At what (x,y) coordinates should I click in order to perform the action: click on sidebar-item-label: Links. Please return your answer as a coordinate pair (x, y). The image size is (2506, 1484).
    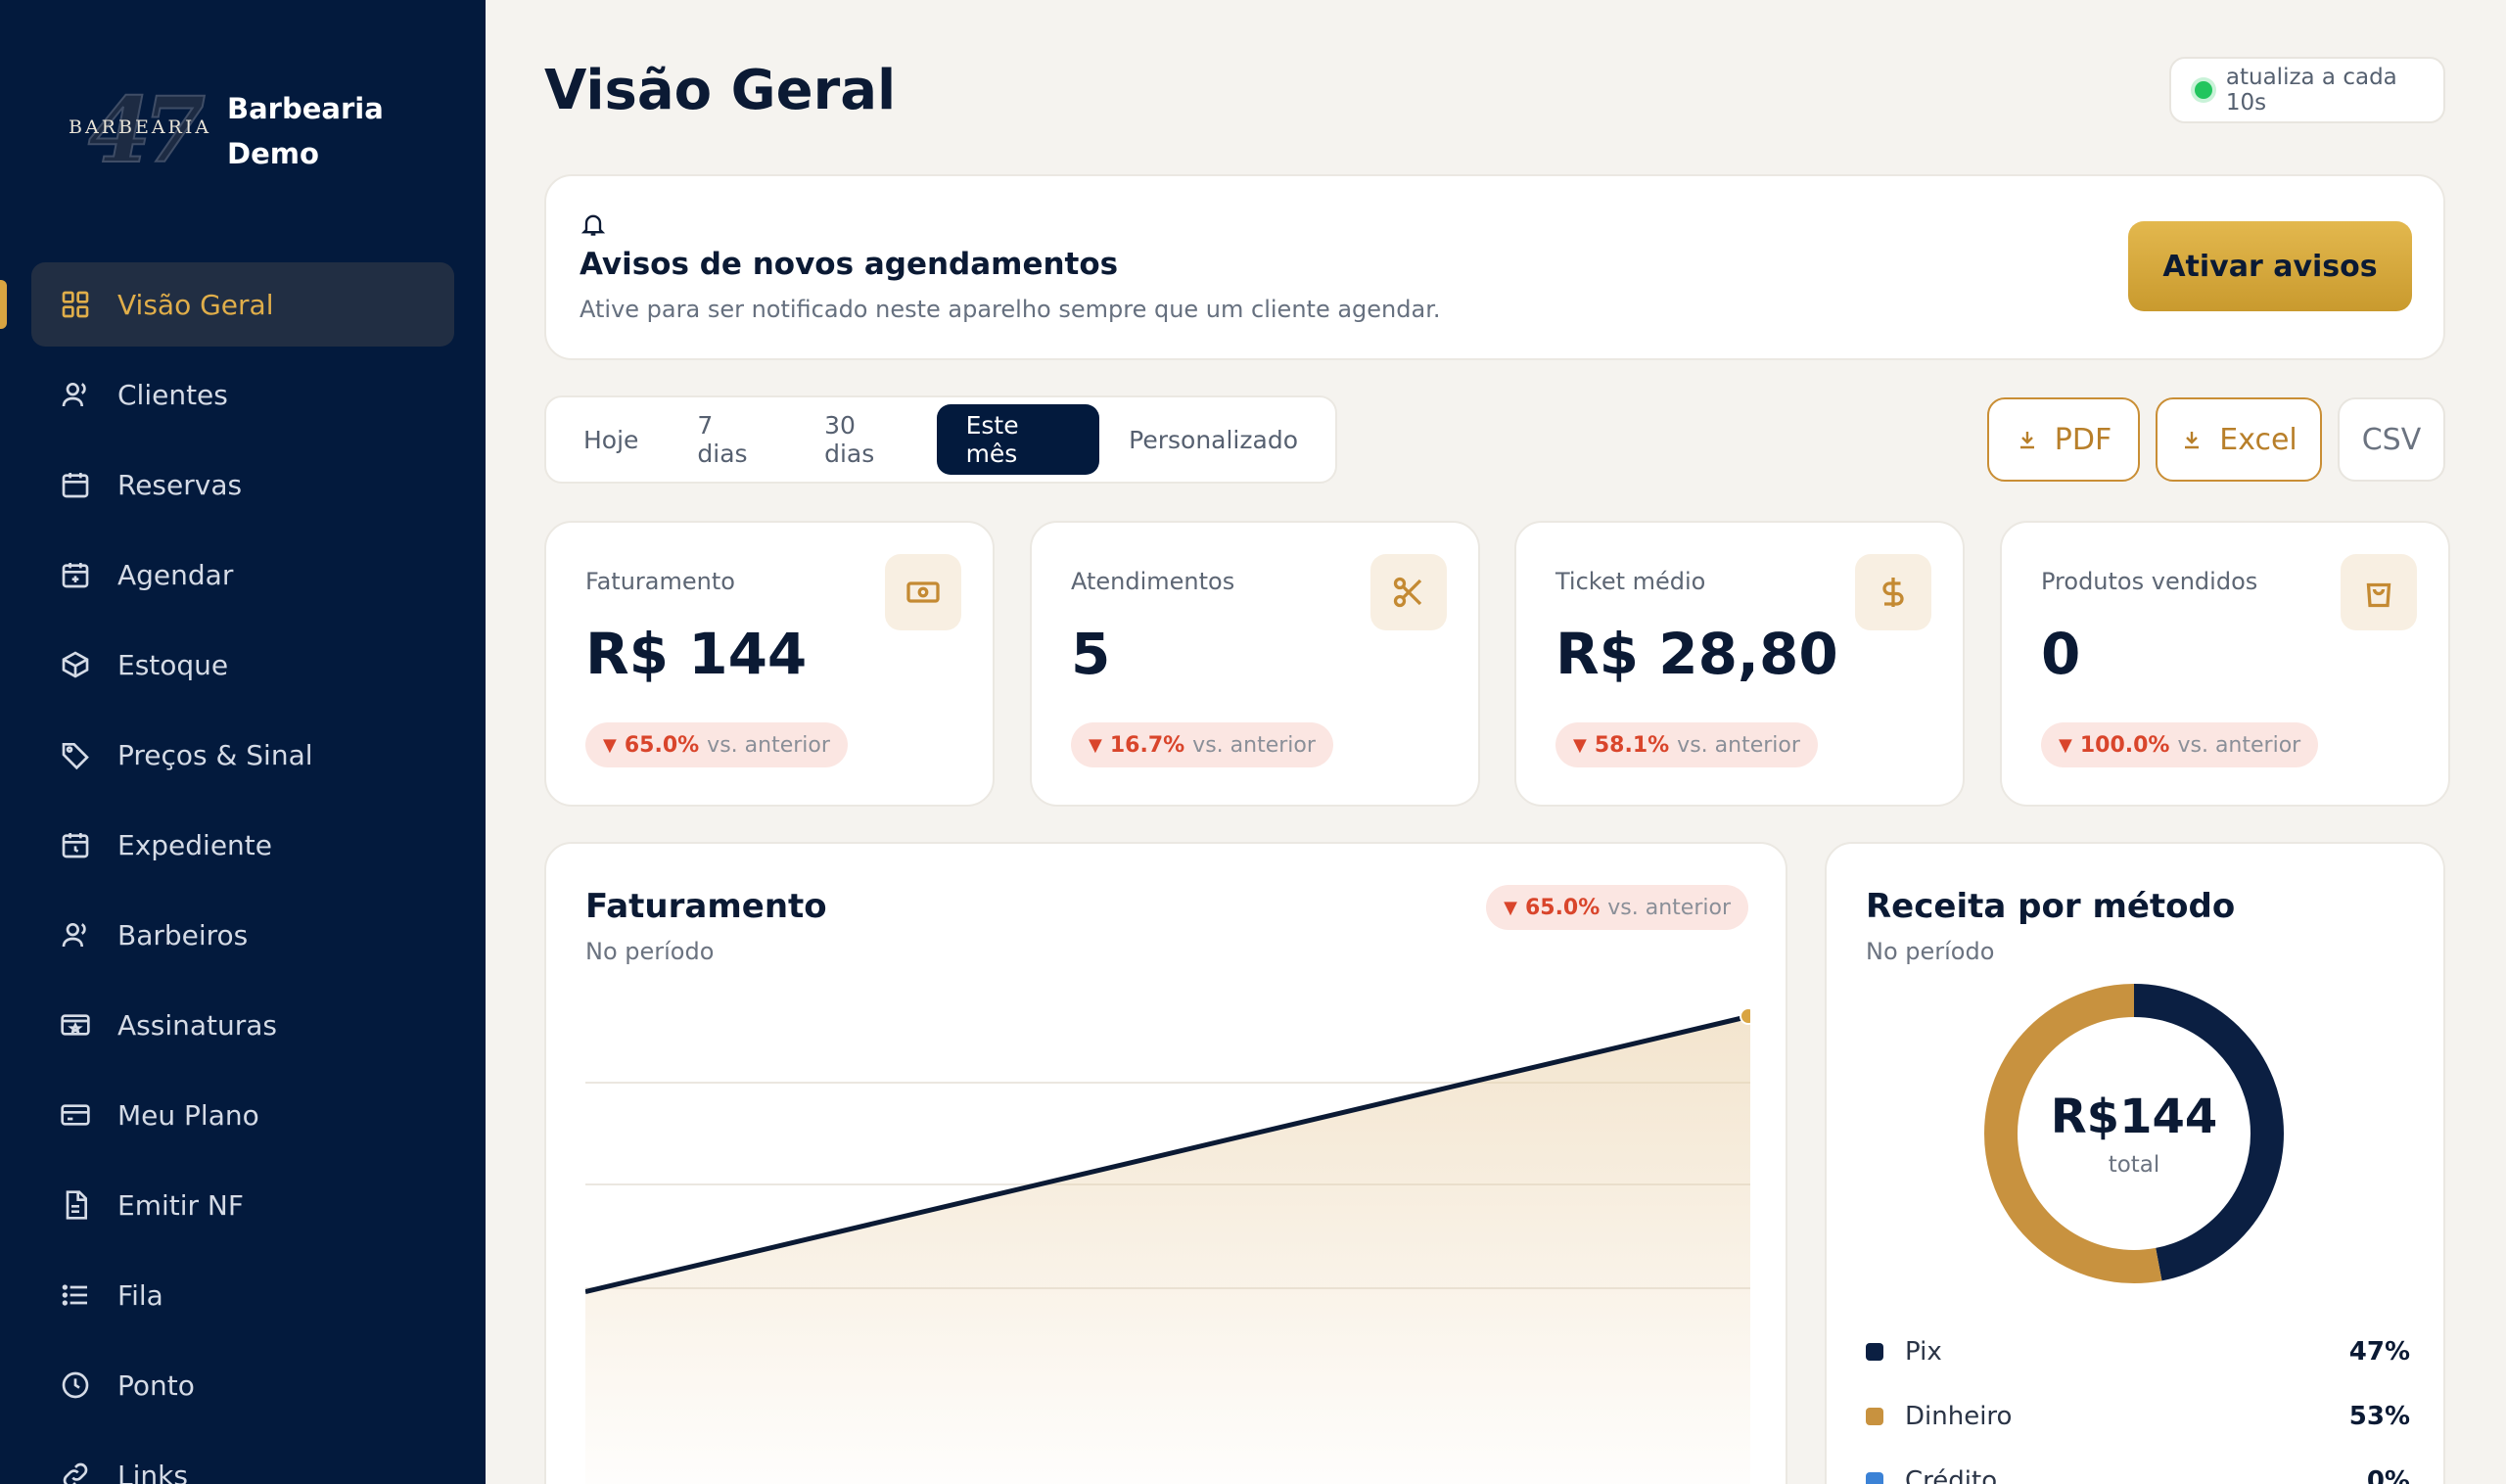
    Looking at the image, I should click on (152, 1471).